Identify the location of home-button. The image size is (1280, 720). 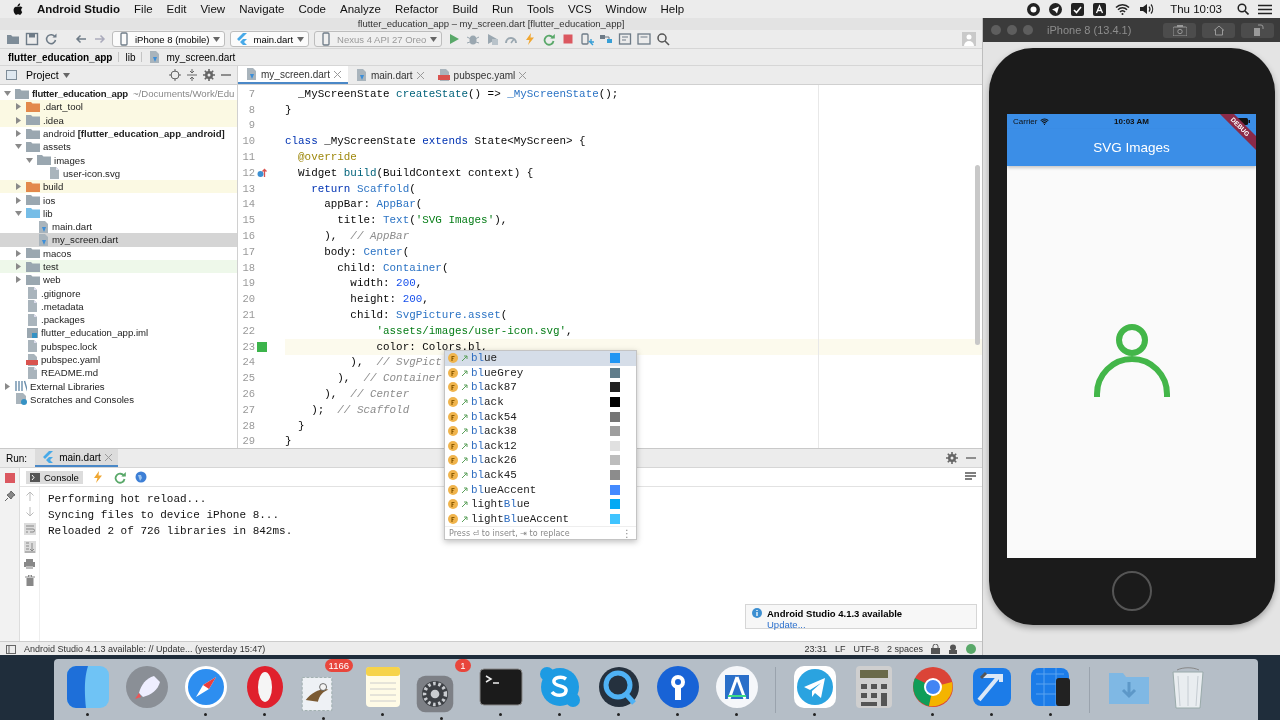
(1218, 30).